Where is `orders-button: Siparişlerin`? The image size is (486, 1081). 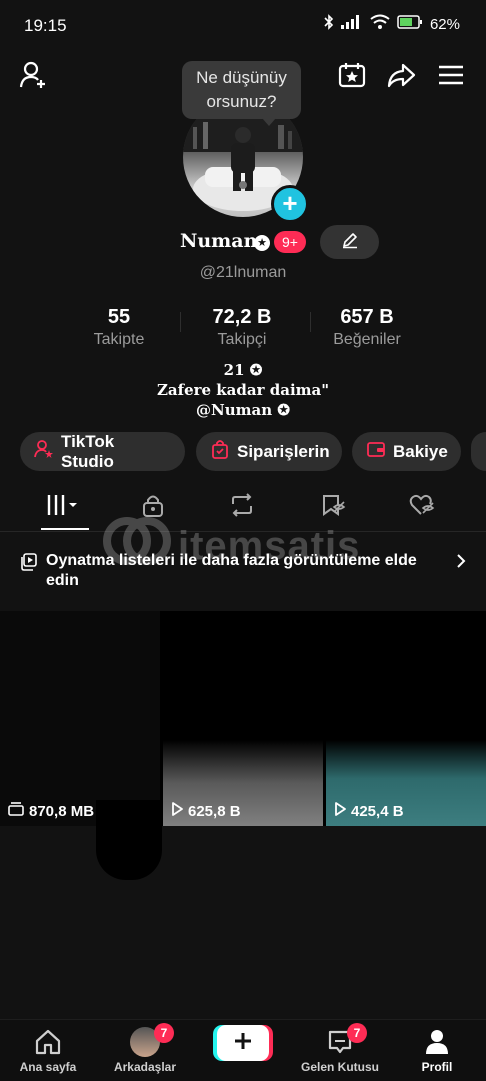
orders-button: Siparişlerin is located at coordinates (269, 451).